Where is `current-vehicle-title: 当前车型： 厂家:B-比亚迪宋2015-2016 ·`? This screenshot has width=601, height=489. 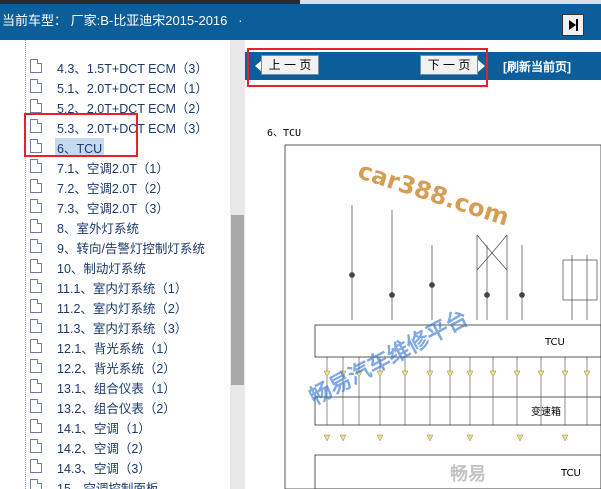
current-vehicle-title: 当前车型： 厂家:B-比亚迪宋2015-2016 · is located at coordinates (122, 20).